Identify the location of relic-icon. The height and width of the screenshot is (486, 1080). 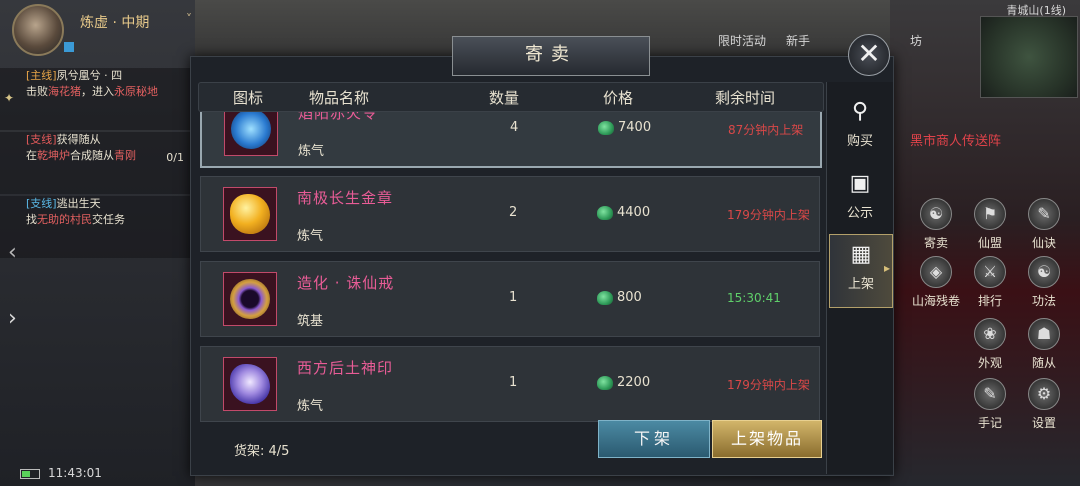
(251, 130).